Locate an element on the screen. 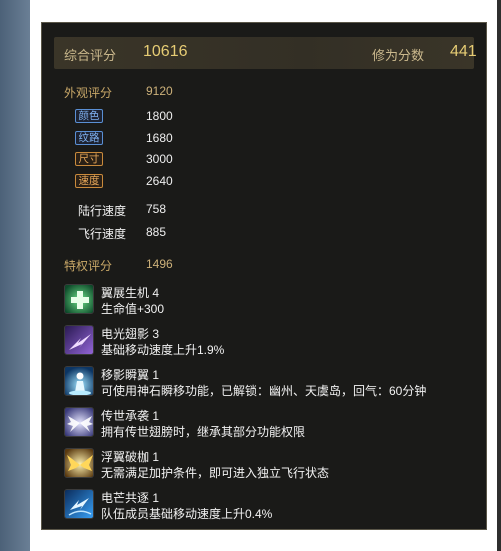 The width and height of the screenshot is (501, 551). cultivation-score-label: 修为分数 is located at coordinates (398, 55).